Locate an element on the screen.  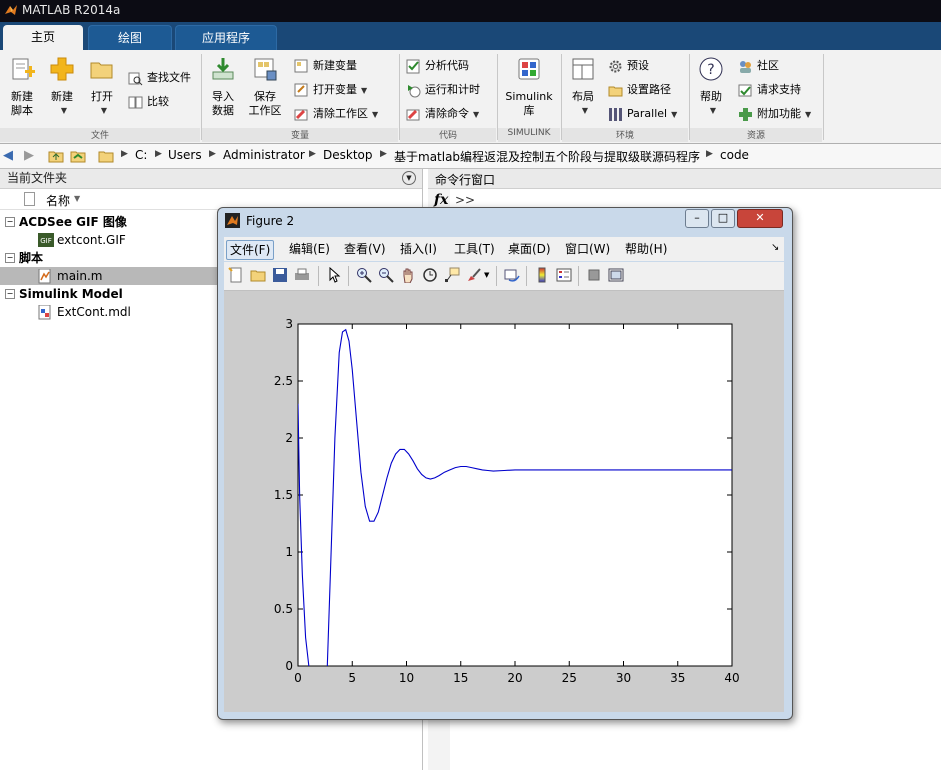
menu-insert: 插入(I) is located at coordinates (418, 249).